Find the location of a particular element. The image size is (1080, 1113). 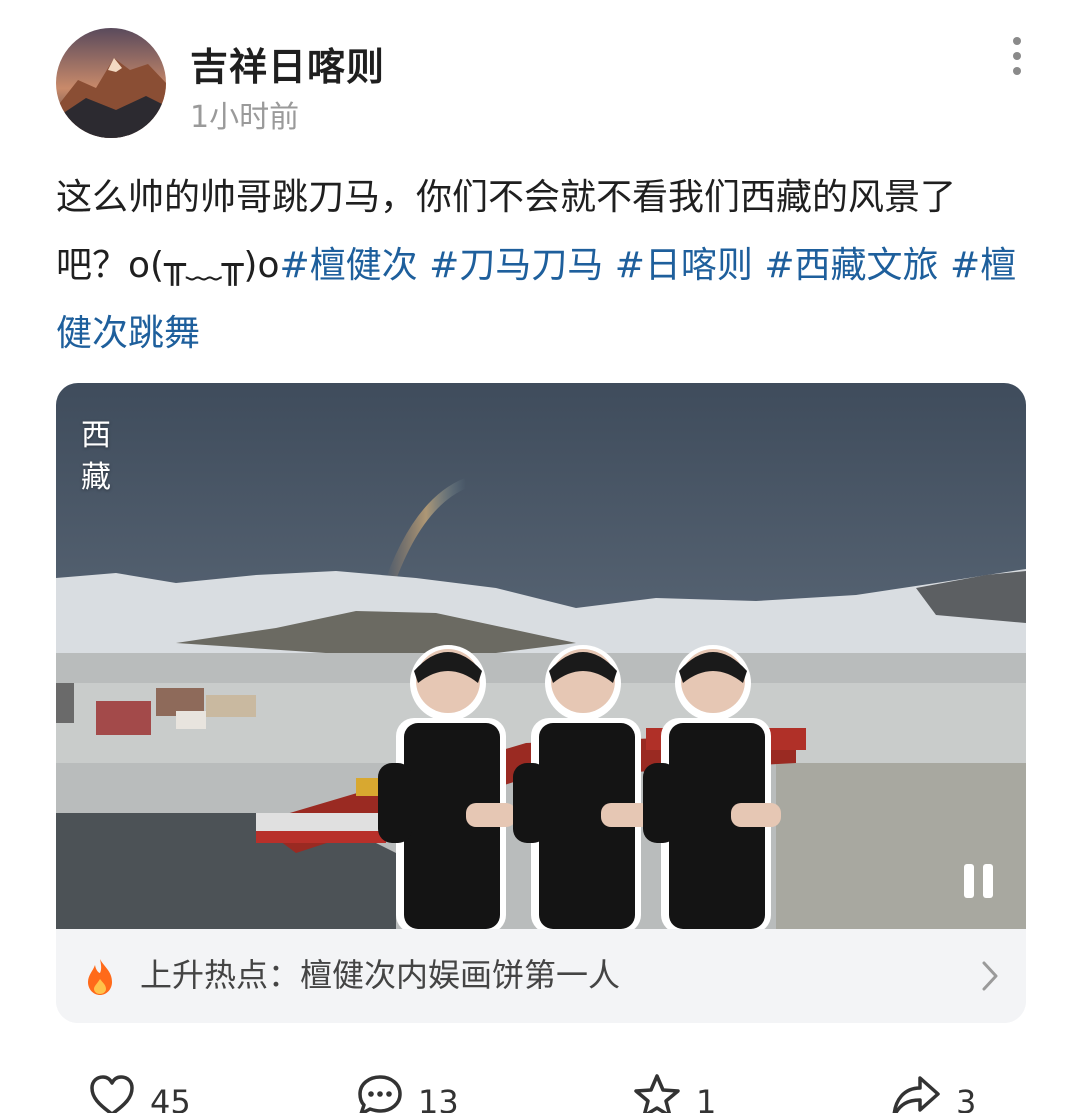

chevron-right-icon is located at coordinates (990, 976).